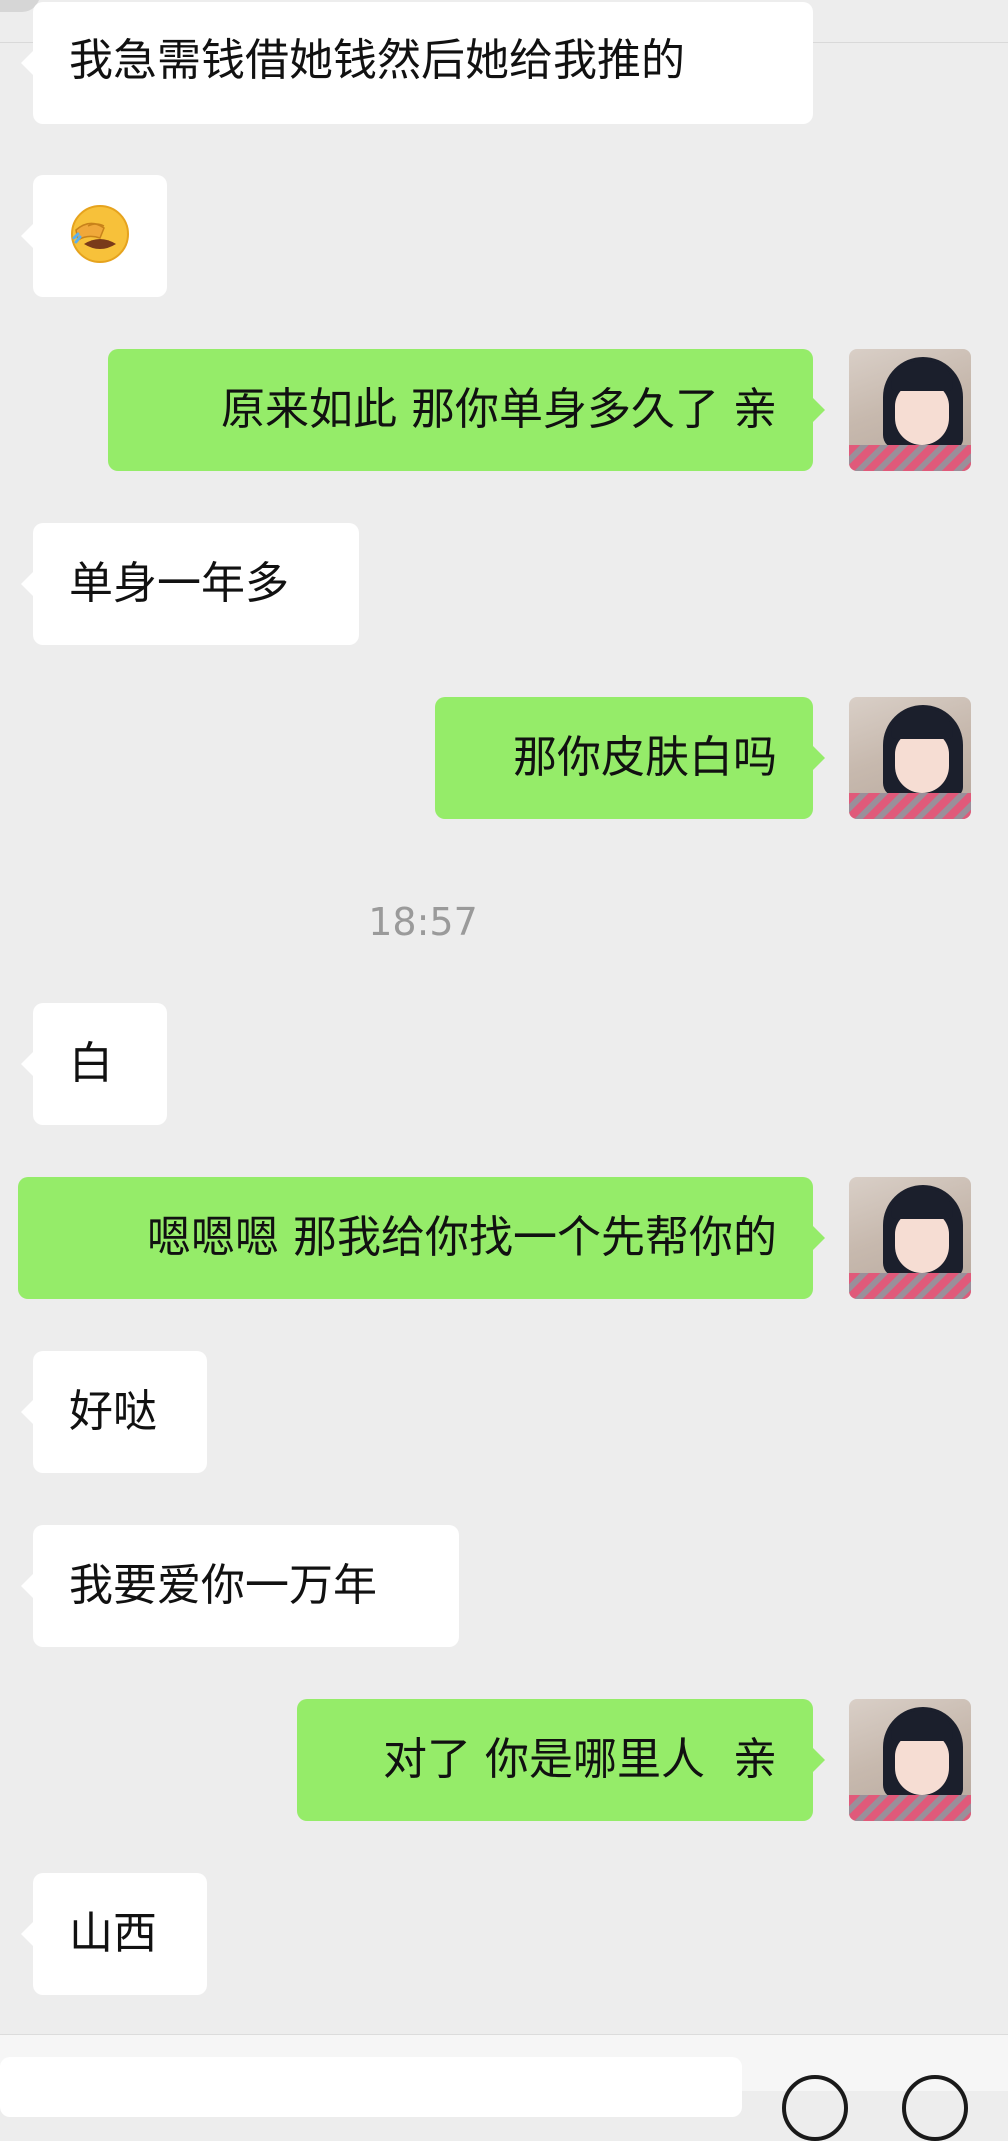 This screenshot has height=2141, width=1008. What do you see at coordinates (371, 2087) in the screenshot?
I see `message-input` at bounding box center [371, 2087].